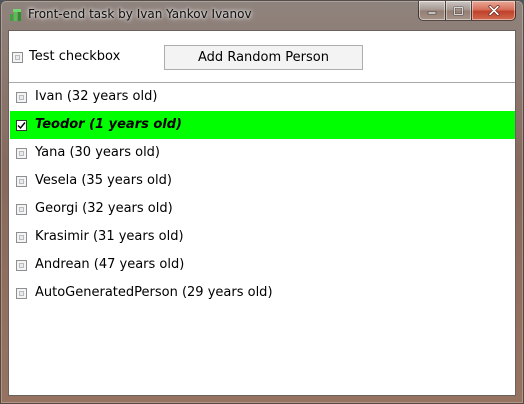  Describe the element at coordinates (262, 15) in the screenshot. I see `title-bar: Front-end task by Ivan Yankov Ivanov` at that location.